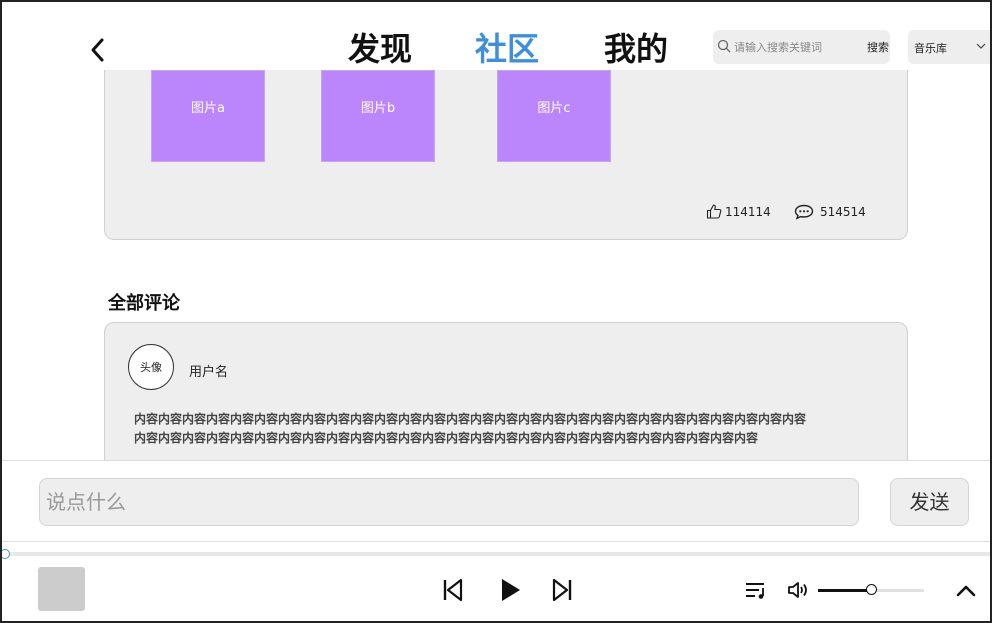 The height and width of the screenshot is (623, 992). What do you see at coordinates (950, 47) in the screenshot?
I see `library-select: 音乐库` at bounding box center [950, 47].